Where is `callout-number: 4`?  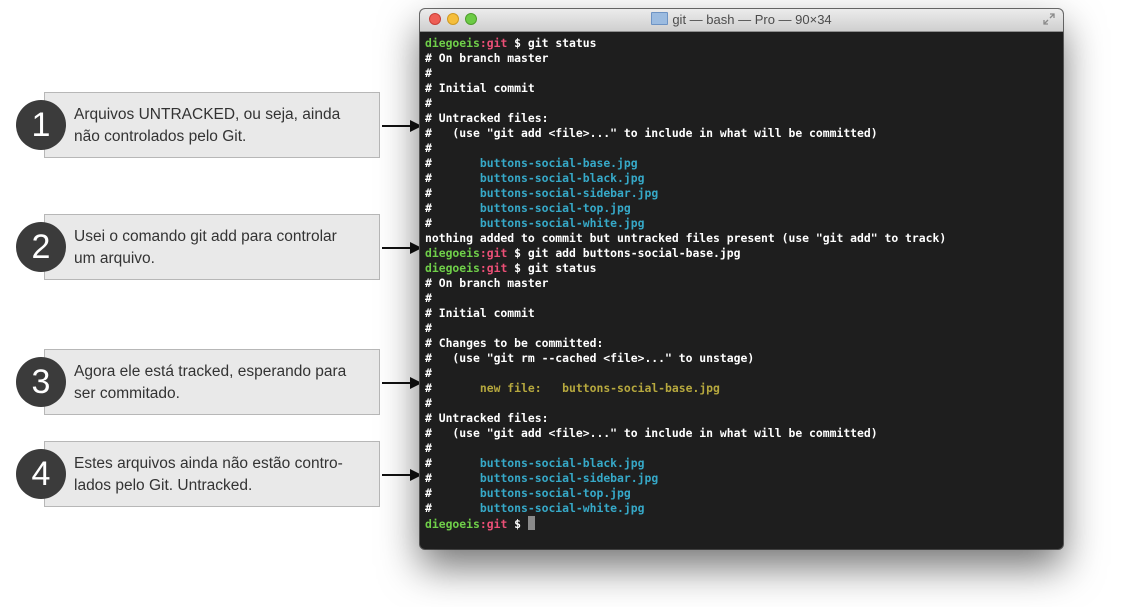 callout-number: 4 is located at coordinates (41, 474).